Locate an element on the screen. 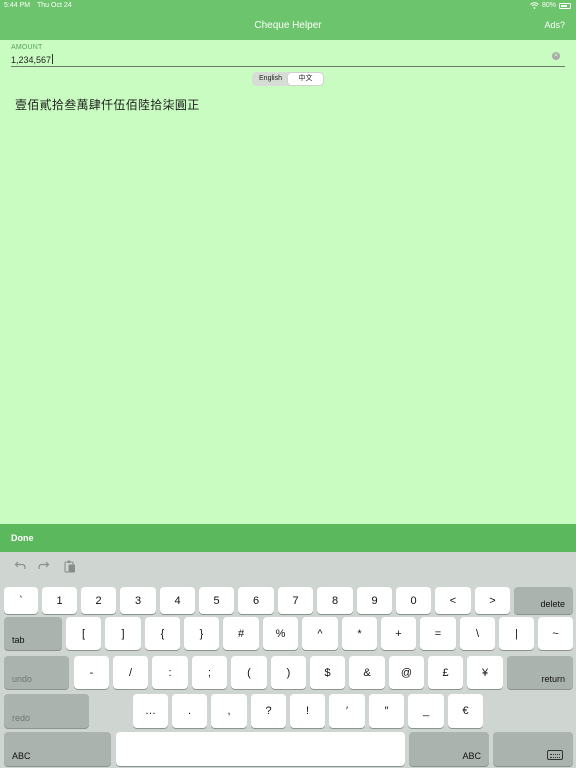 The image size is (576, 768). key: 4 is located at coordinates (177, 600).